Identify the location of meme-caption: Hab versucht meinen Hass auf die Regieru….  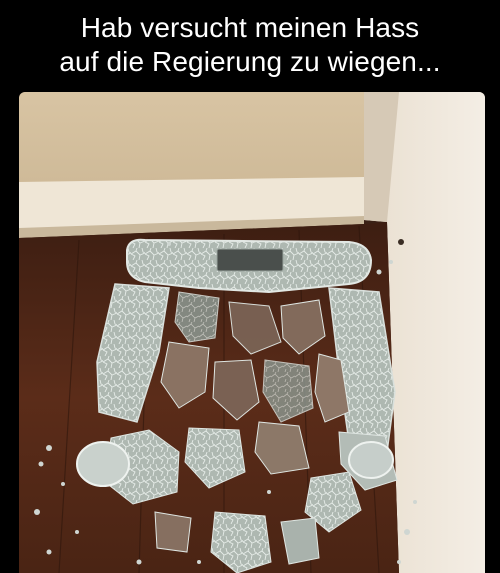
(250, 44).